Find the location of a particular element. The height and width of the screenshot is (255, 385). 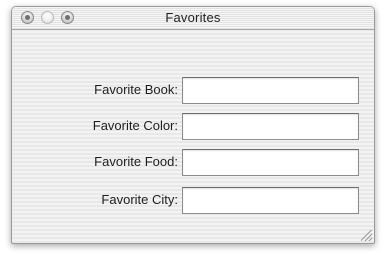

form-row-city: Favorite City: is located at coordinates (193, 201).